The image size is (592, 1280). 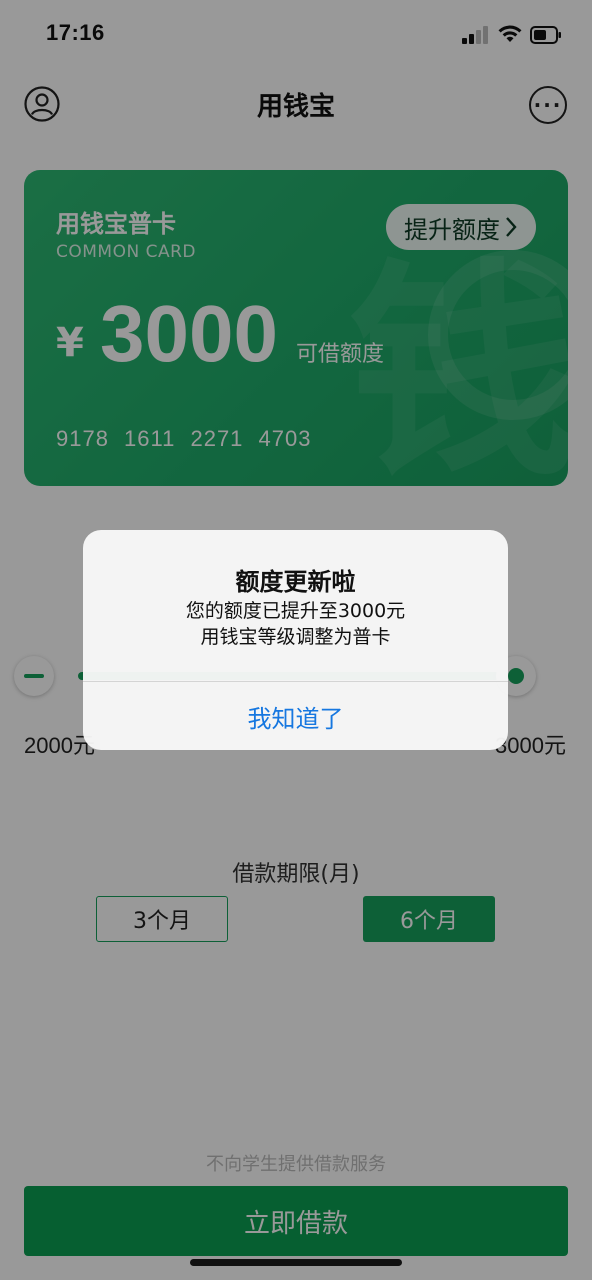 What do you see at coordinates (295, 582) in the screenshot?
I see `dialog-title: 额度更新啦` at bounding box center [295, 582].